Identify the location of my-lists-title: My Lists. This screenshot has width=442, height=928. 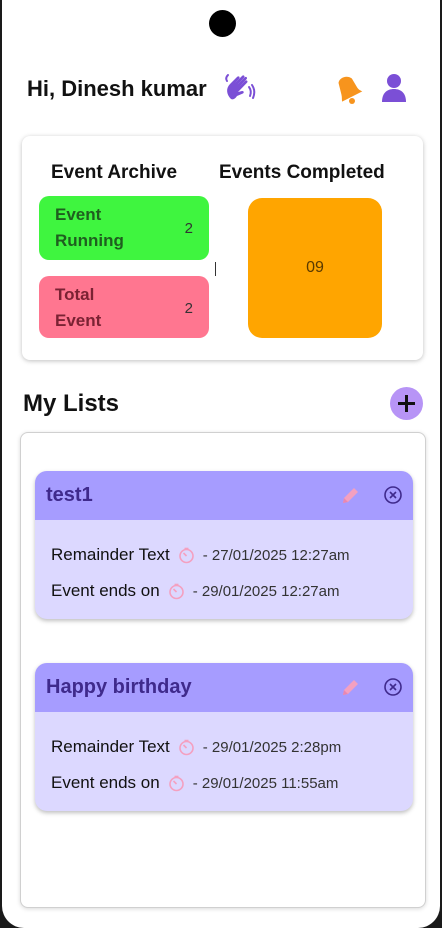
(71, 403).